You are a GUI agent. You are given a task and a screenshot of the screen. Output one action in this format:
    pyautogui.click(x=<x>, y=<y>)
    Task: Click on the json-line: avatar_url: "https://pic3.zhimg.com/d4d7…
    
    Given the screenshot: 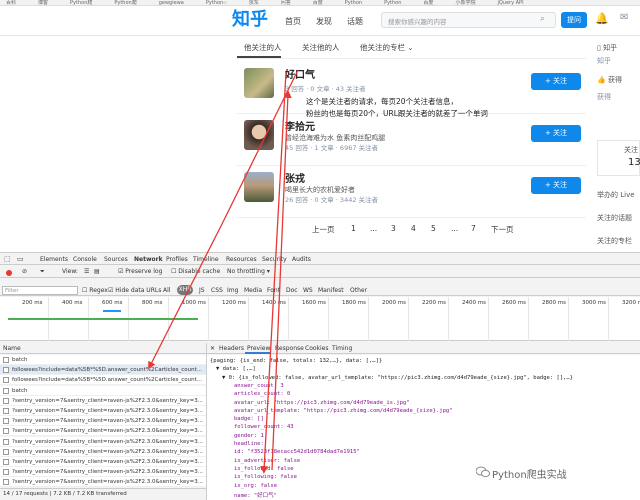 What is the action you would take?
    pyautogui.click(x=322, y=402)
    